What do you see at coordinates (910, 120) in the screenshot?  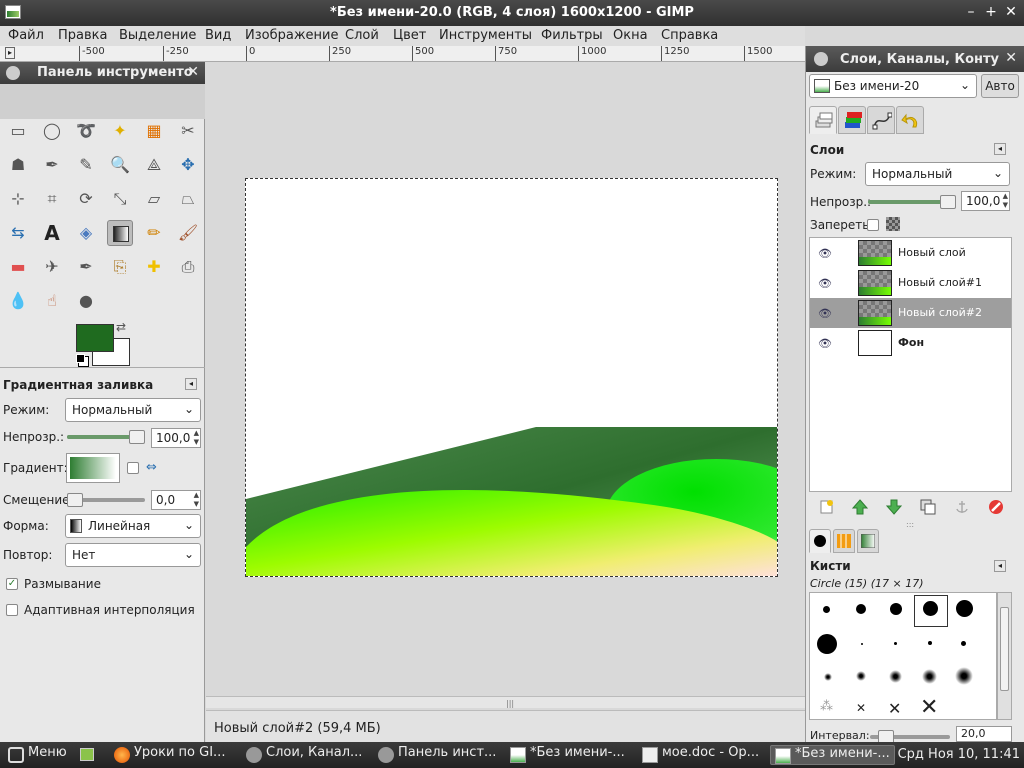 I see `tab-undo` at bounding box center [910, 120].